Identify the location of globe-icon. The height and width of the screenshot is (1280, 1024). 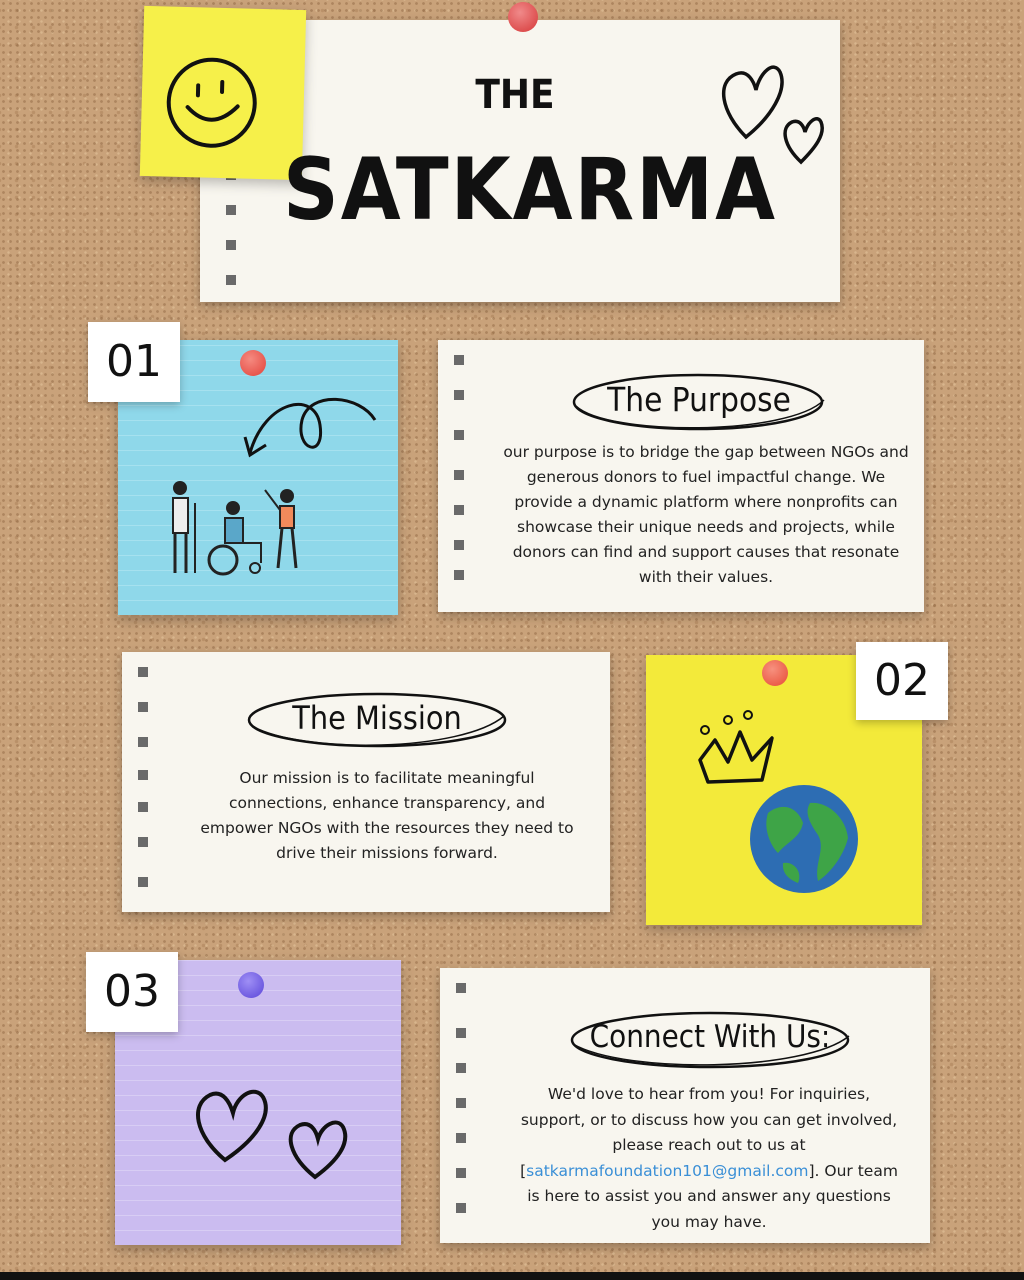
(804, 839).